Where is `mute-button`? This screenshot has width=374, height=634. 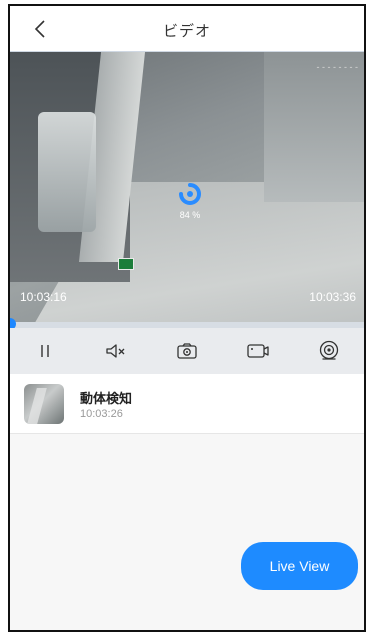 mute-button is located at coordinates (116, 351).